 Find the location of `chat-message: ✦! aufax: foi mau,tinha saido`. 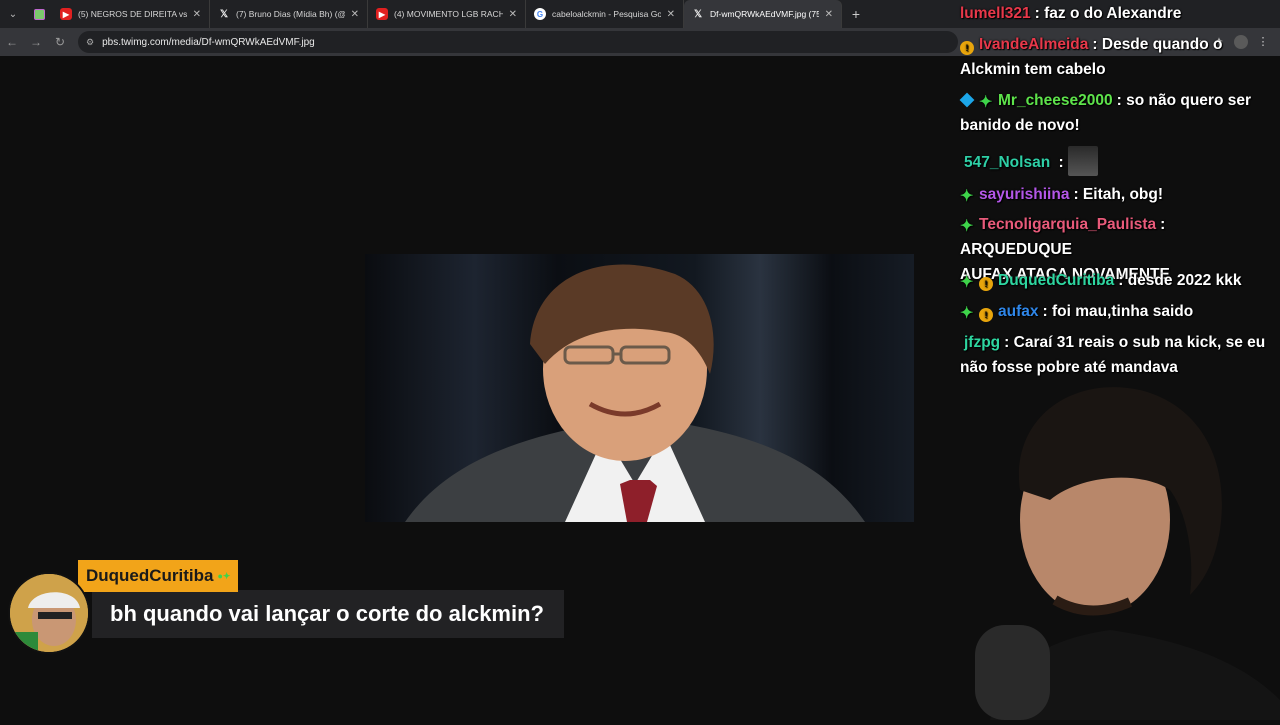

chat-message: ✦! aufax: foi mau,tinha saido is located at coordinates (1076, 311).